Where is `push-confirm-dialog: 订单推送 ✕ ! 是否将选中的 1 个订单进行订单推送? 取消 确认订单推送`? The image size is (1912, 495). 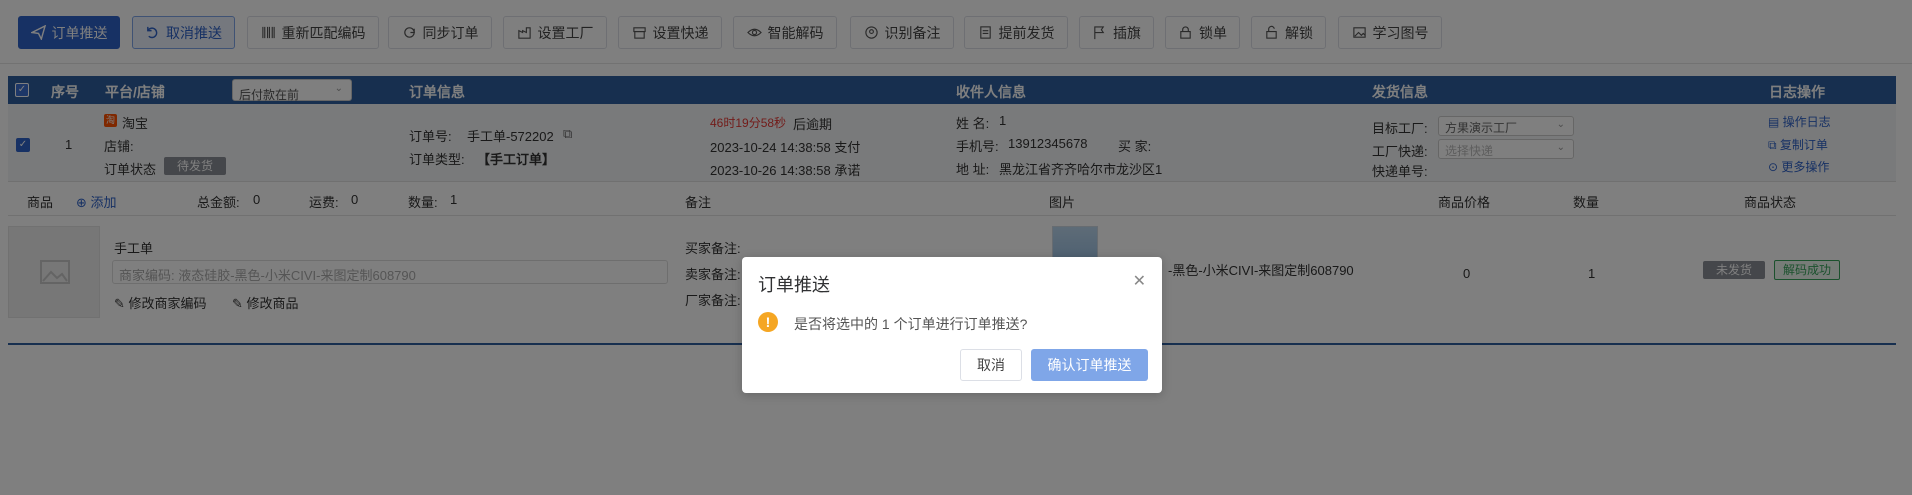
push-confirm-dialog: 订单推送 ✕ ! 是否将选中的 1 个订单进行订单推送? 取消 确认订单推送 is located at coordinates (952, 325).